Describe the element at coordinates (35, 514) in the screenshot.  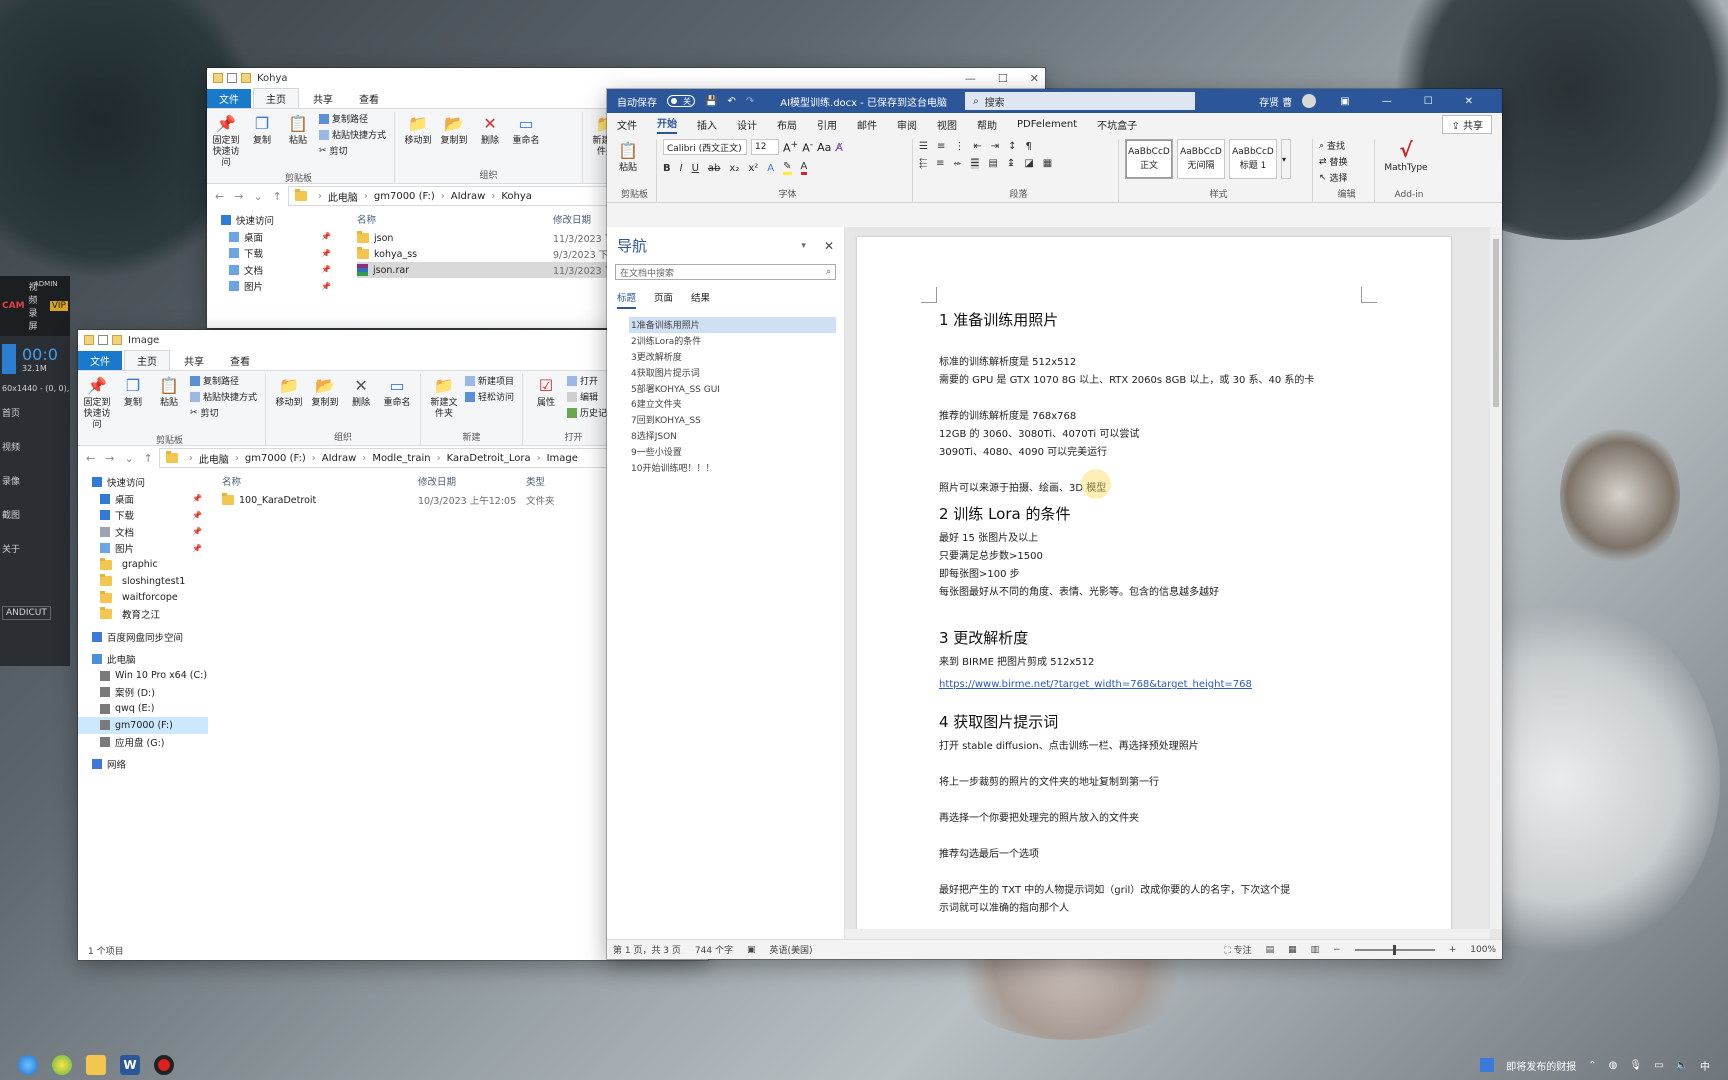
I see `recorder-menu-item: 截图` at that location.